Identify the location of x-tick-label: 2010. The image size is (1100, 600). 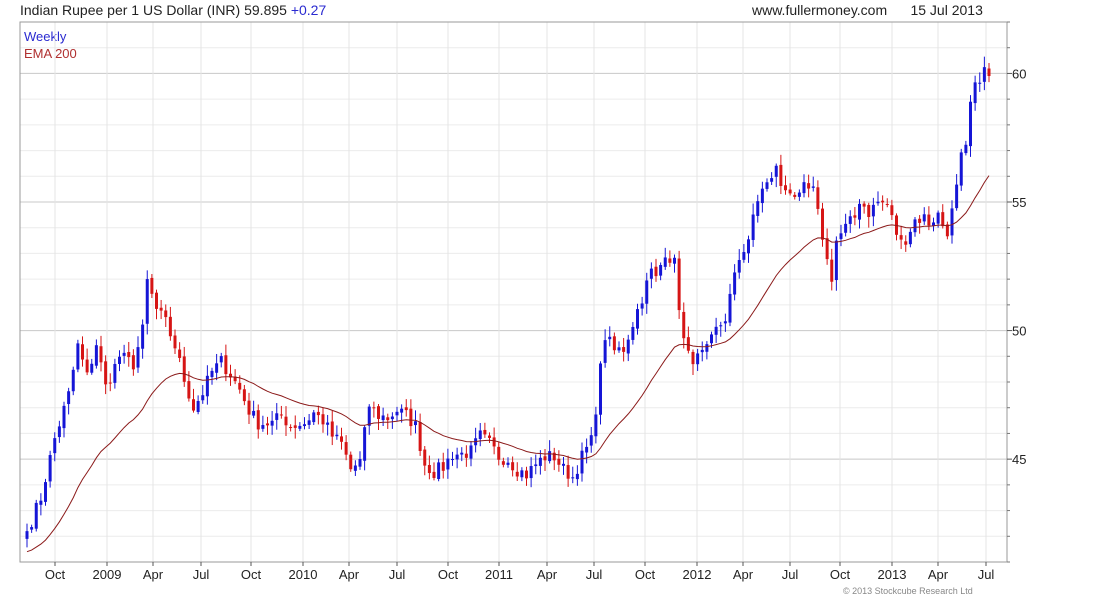
(303, 574).